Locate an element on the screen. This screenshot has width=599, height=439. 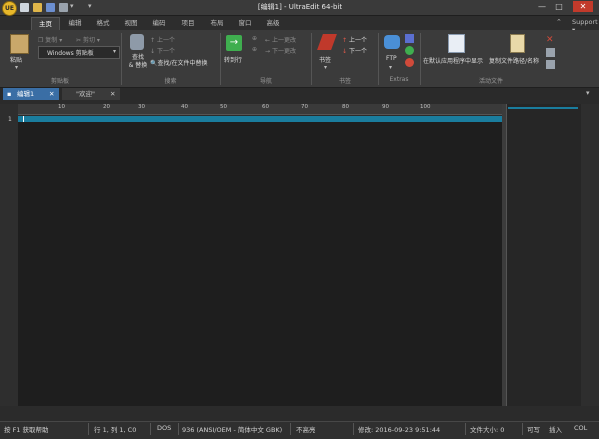
extras-tool2-icon is located at coordinates (409, 50).